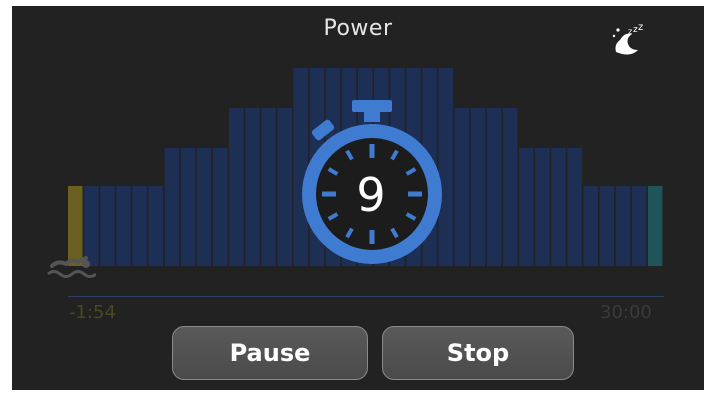 This screenshot has width=716, height=396. What do you see at coordinates (71, 267) in the screenshot?
I see `swimmer-icon` at bounding box center [71, 267].